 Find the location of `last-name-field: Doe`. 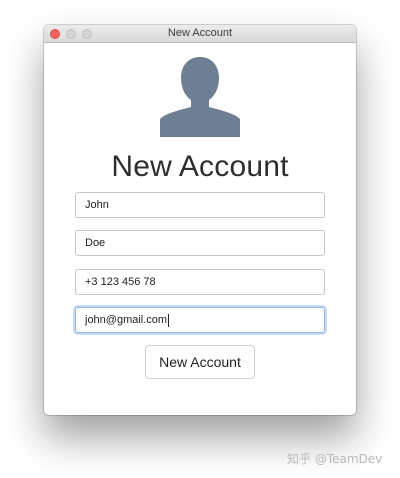

last-name-field: Doe is located at coordinates (200, 243).